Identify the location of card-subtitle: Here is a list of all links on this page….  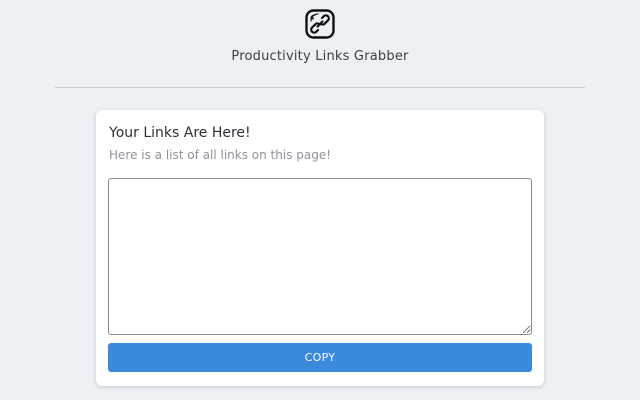
(220, 155).